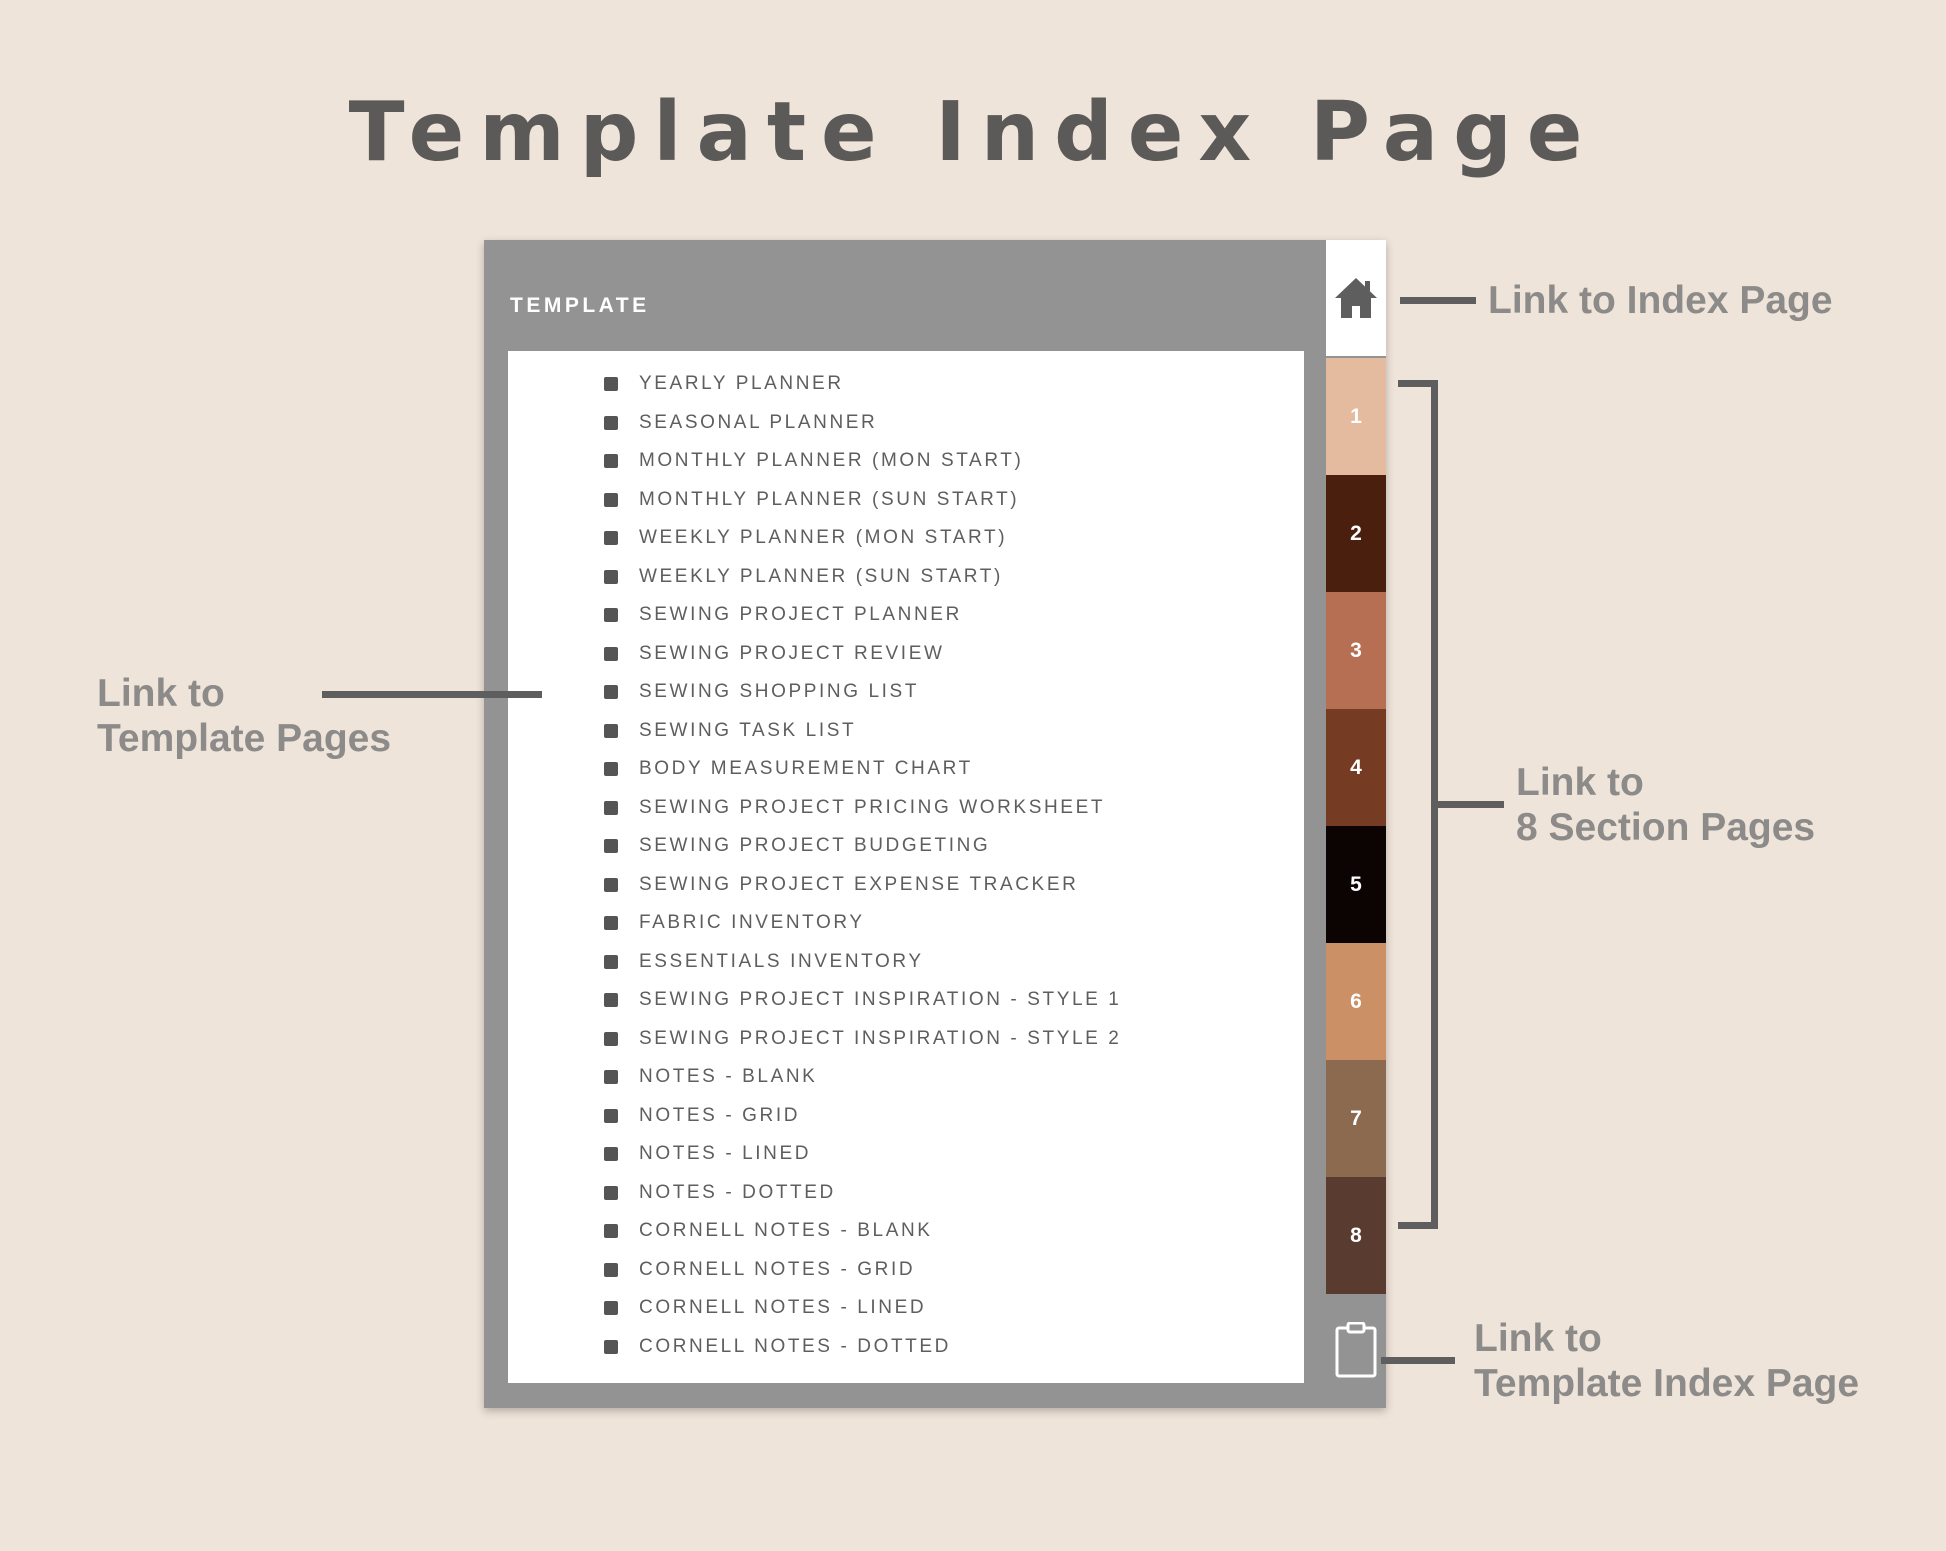 The image size is (1946, 1551). What do you see at coordinates (1356, 884) in the screenshot?
I see `section-tab-5: 5` at bounding box center [1356, 884].